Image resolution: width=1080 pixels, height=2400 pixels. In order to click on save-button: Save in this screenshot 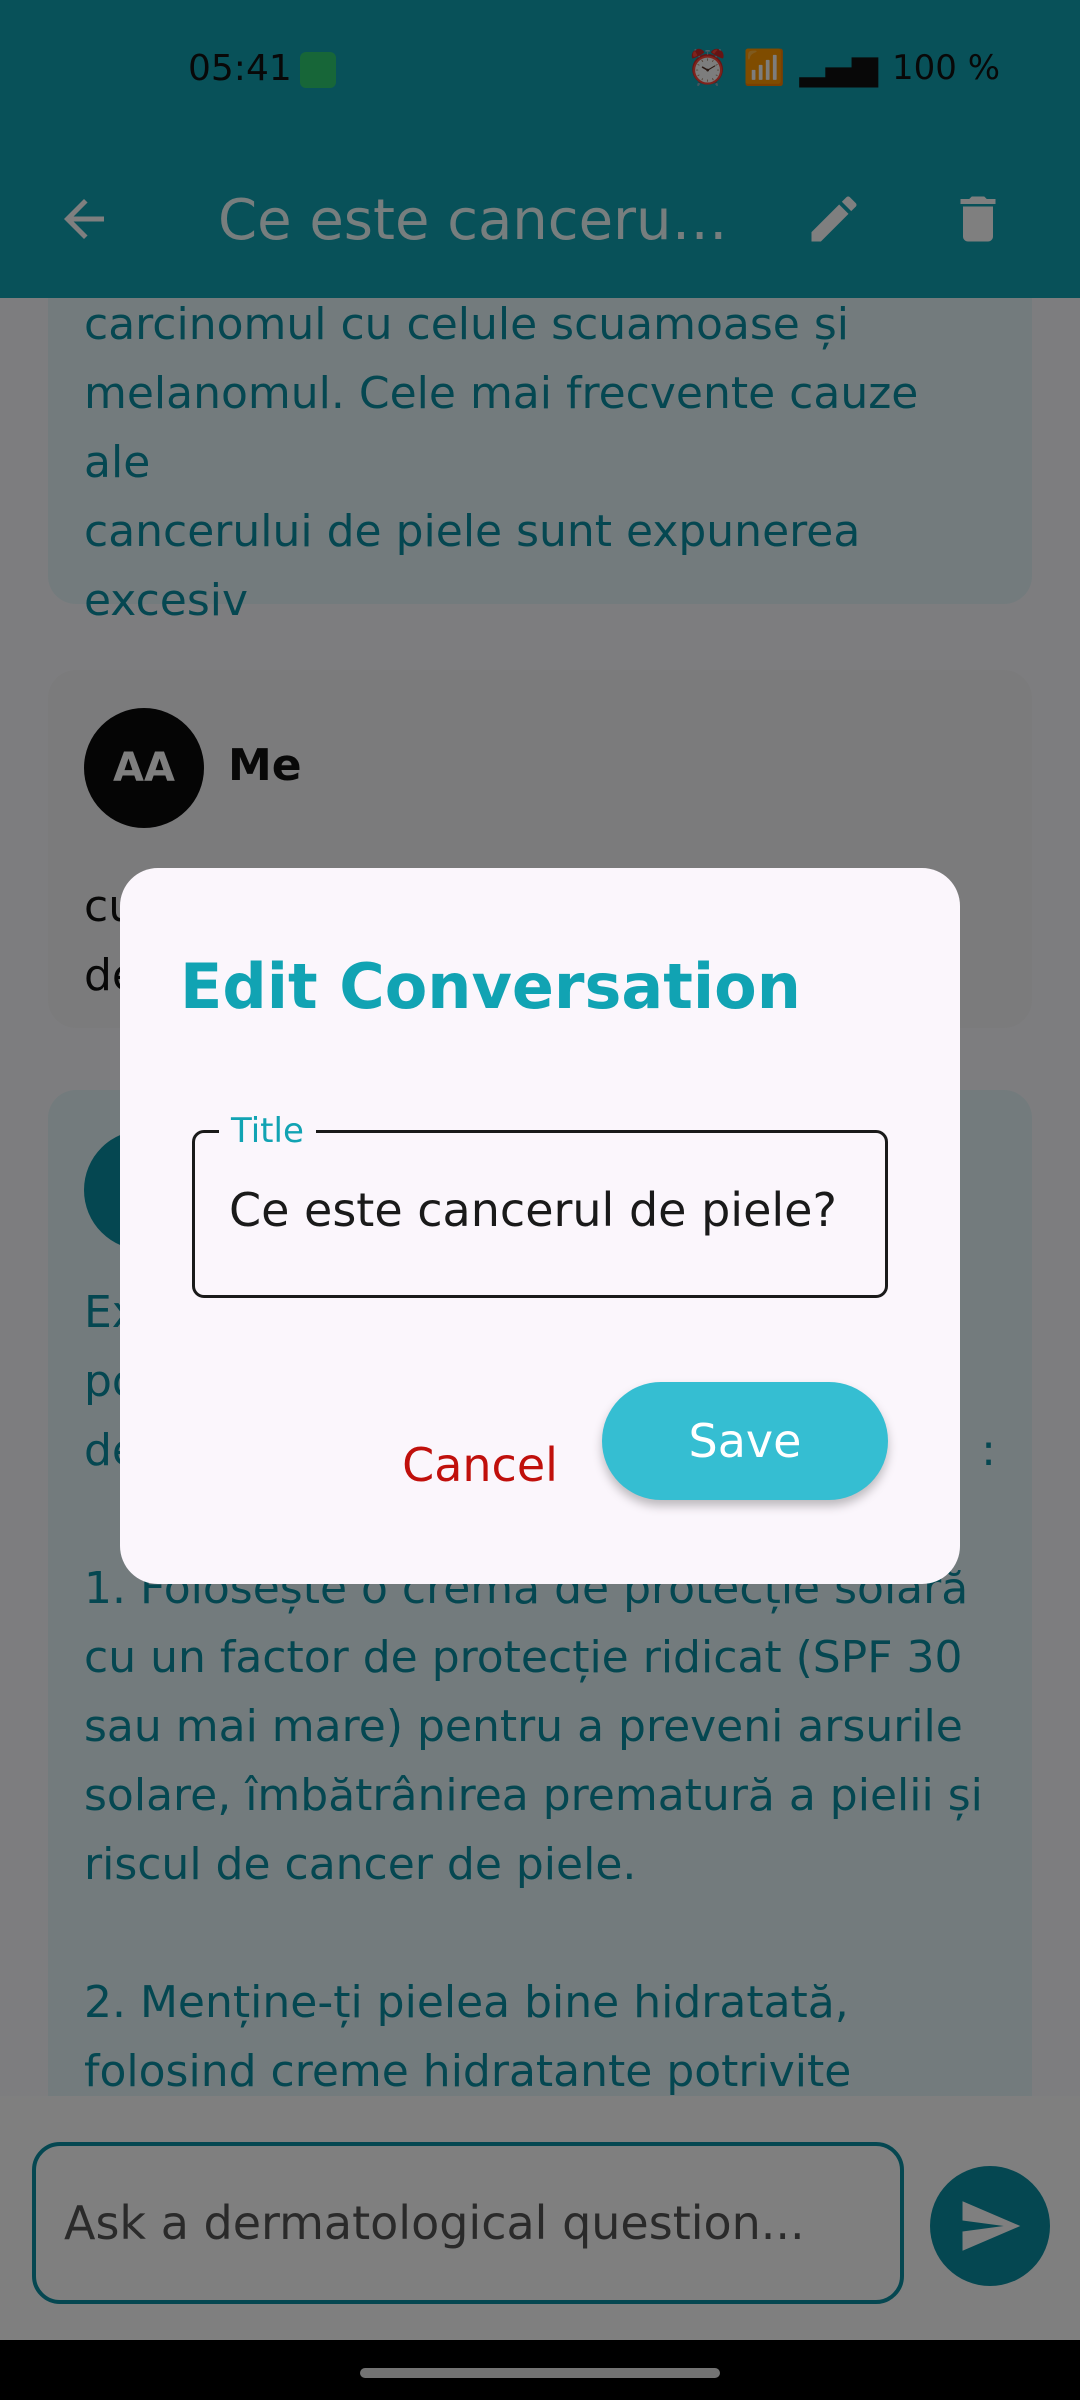, I will do `click(745, 1441)`.